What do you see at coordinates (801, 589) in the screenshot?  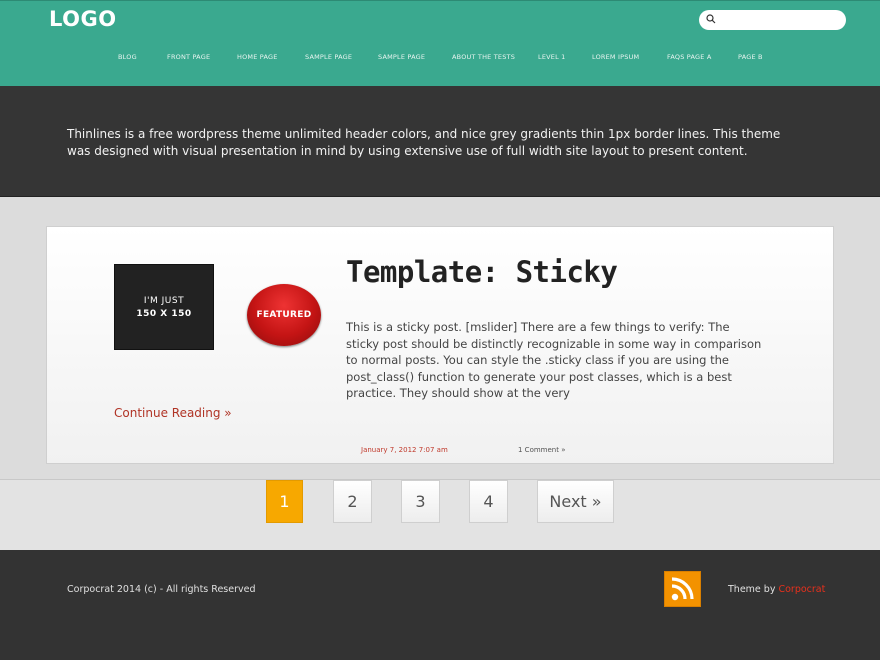 I see `theme-author-link: Corpocrat` at bounding box center [801, 589].